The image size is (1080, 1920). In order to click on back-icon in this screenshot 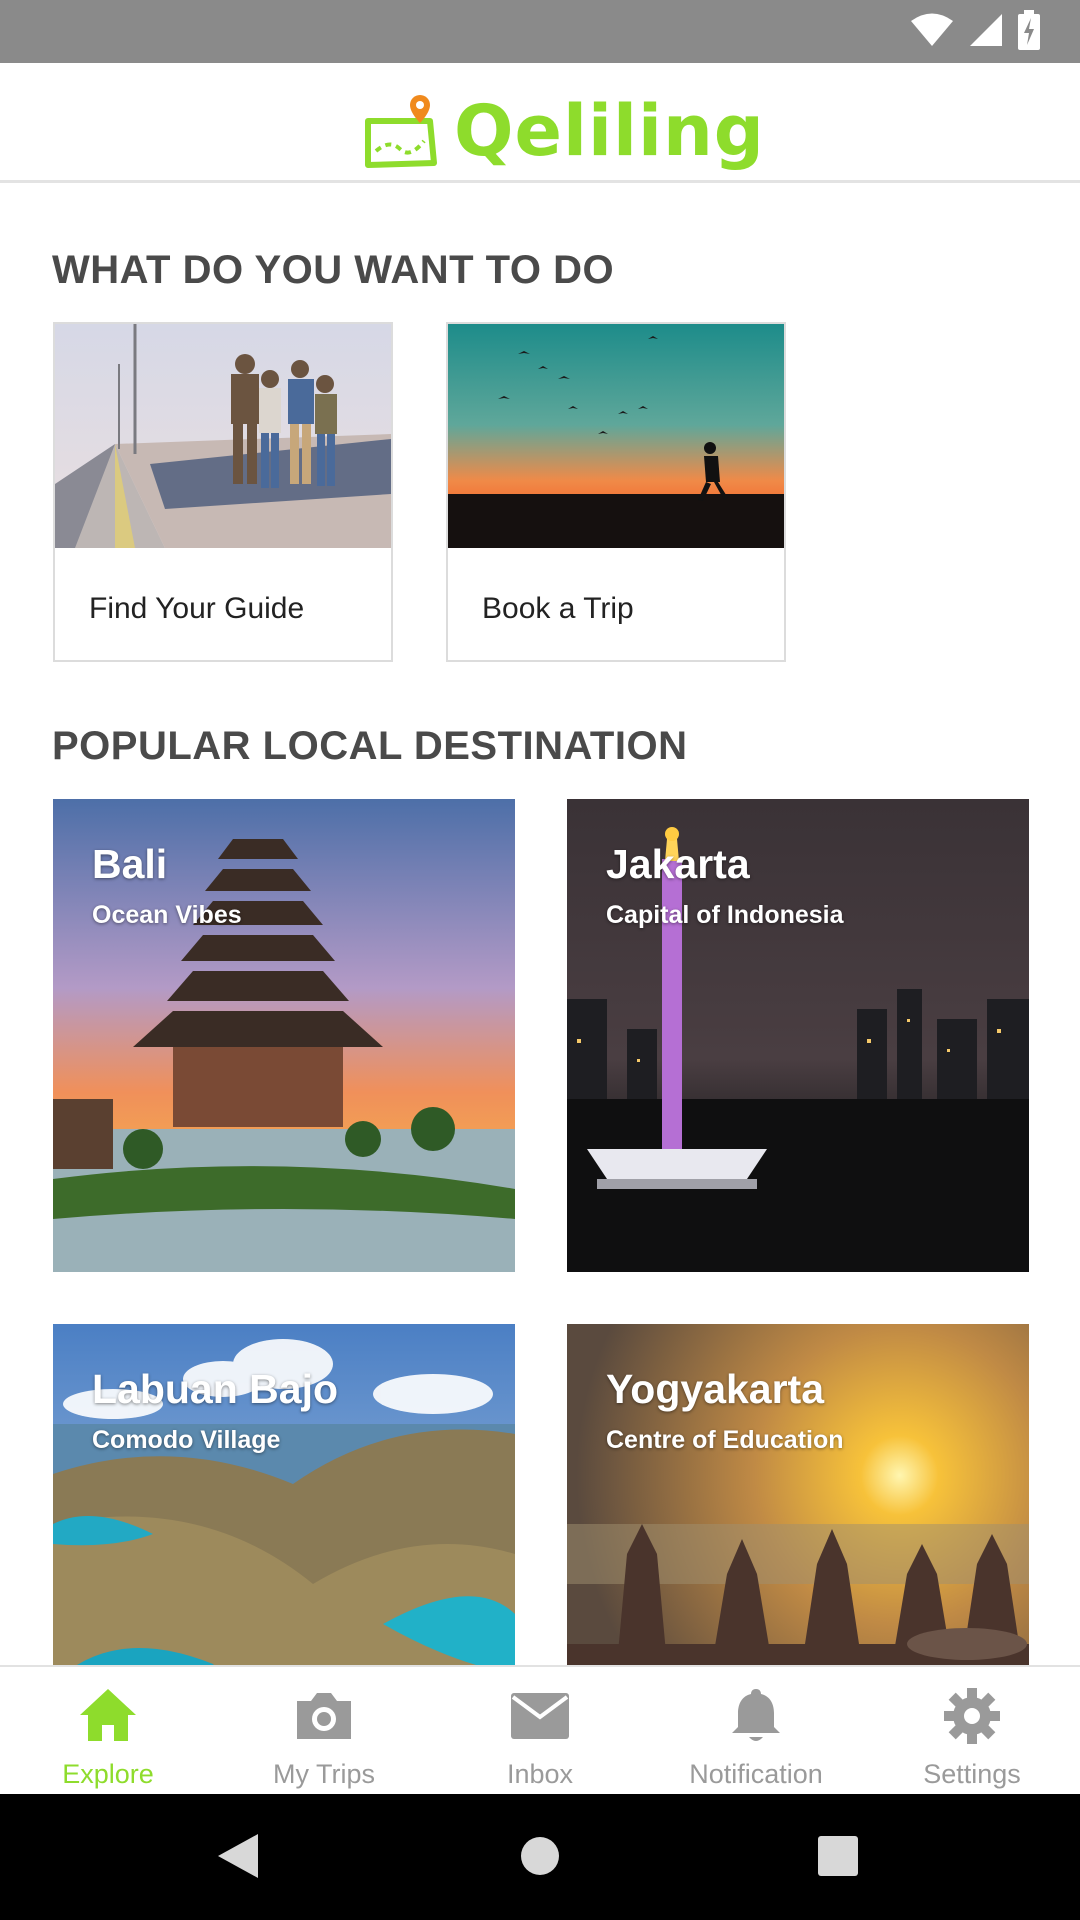, I will do `click(238, 1856)`.